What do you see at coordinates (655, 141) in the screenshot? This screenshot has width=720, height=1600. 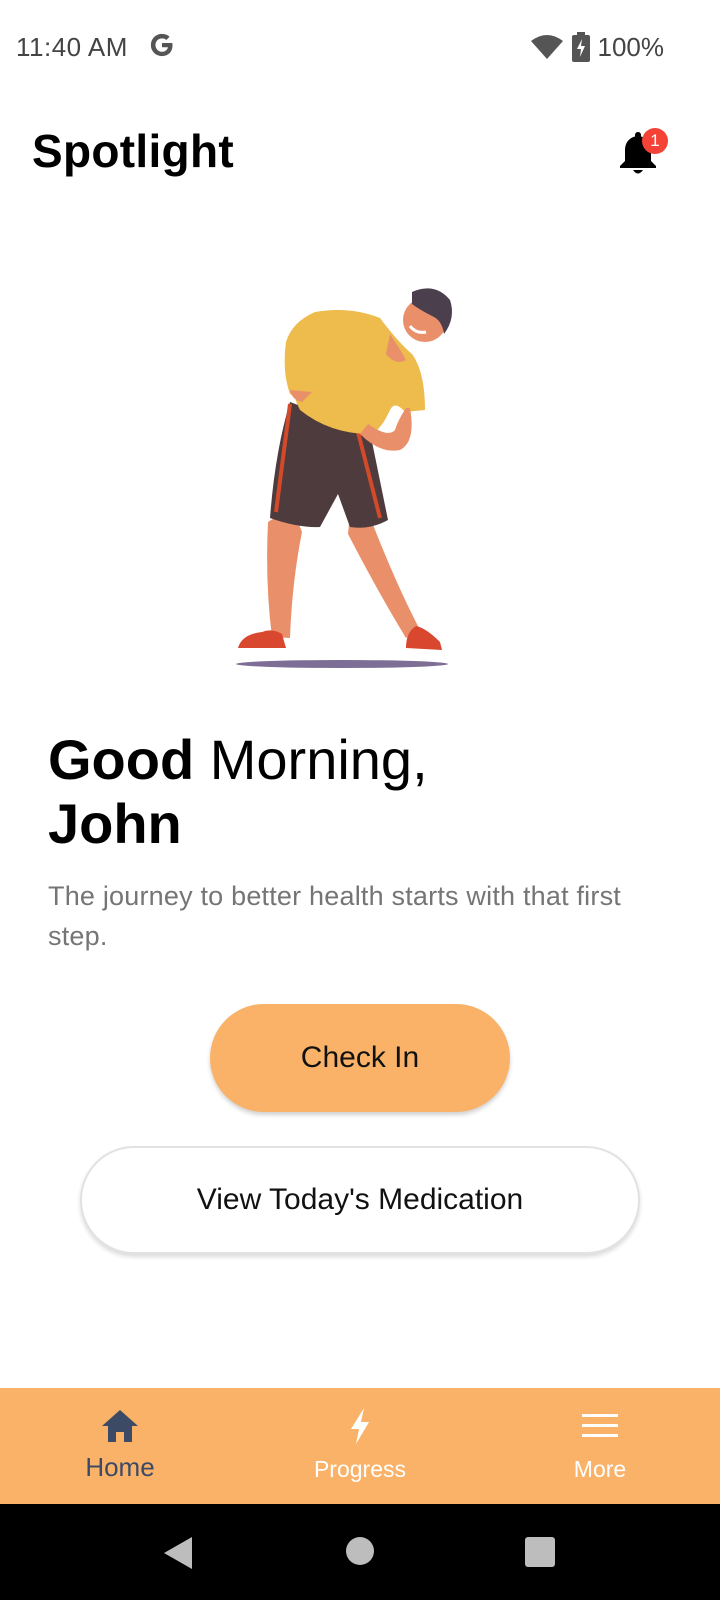 I see `notification-badge: 1` at bounding box center [655, 141].